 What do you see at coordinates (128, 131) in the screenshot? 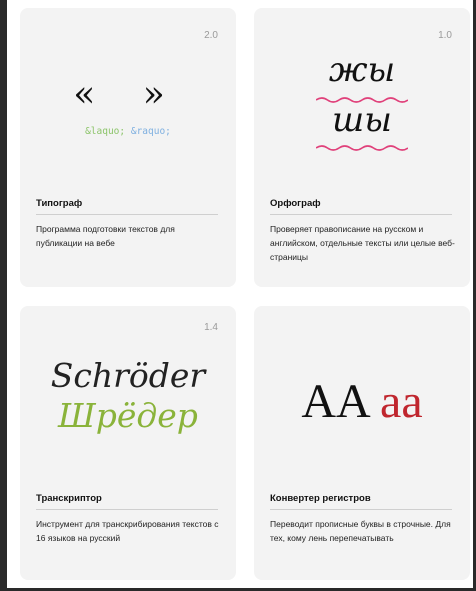
I see `entities-illustration: &laquo; &raquo;` at bounding box center [128, 131].